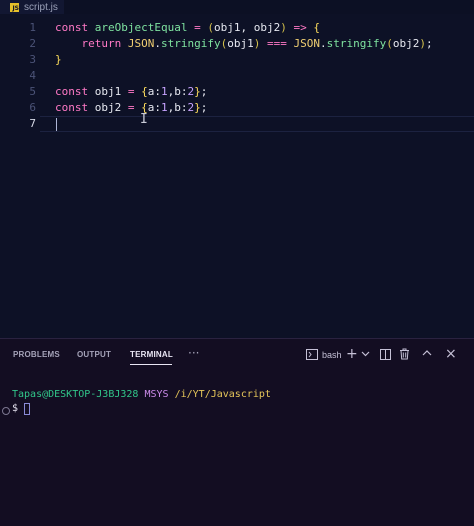 Image resolution: width=474 pixels, height=526 pixels. Describe the element at coordinates (15, 408) in the screenshot. I see `prompt-symbol: $` at that location.